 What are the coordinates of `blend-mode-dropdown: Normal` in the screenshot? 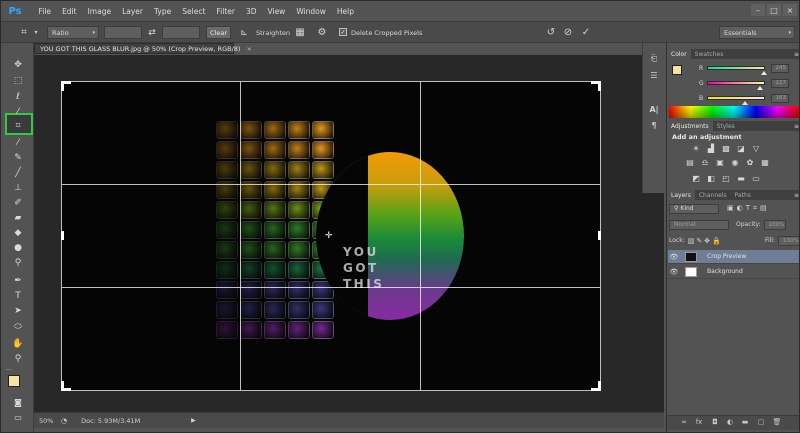 It's located at (699, 224).